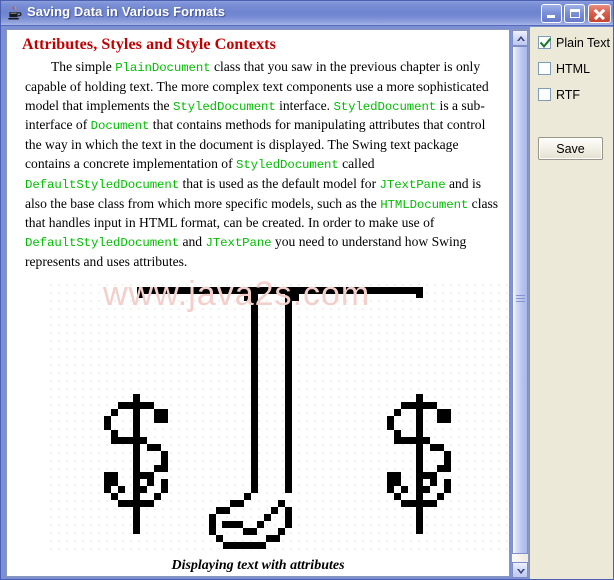  Describe the element at coordinates (120, 126) in the screenshot. I see `code-term: Document` at that location.